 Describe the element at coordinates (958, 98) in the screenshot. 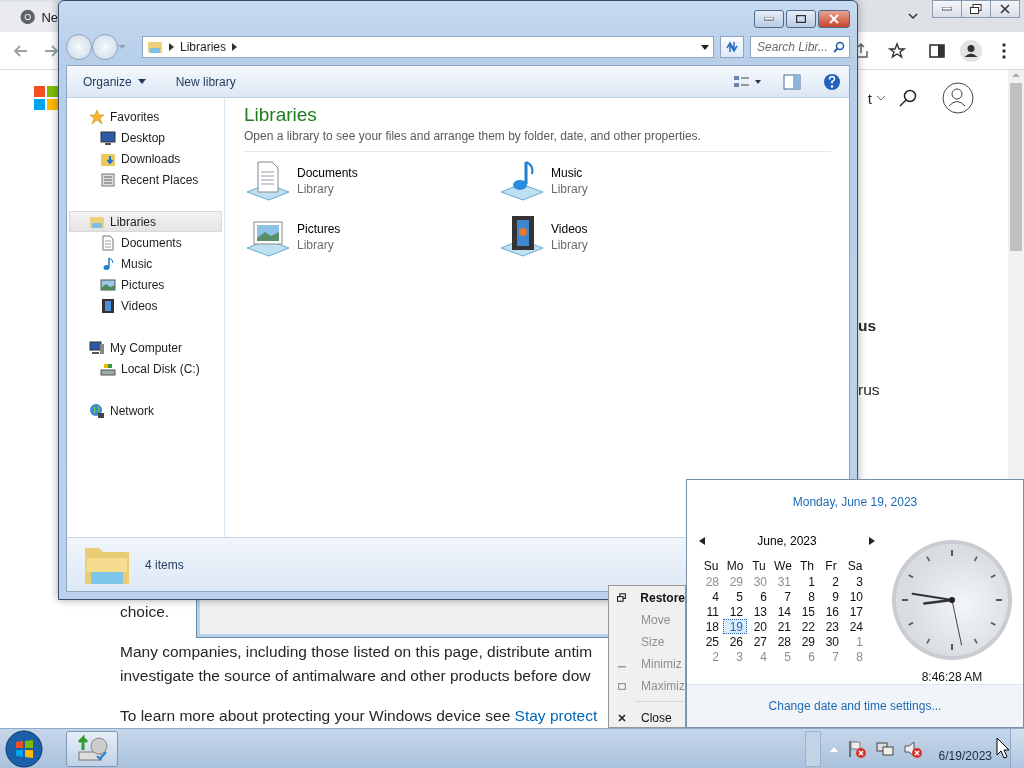

I see `account-icon` at that location.